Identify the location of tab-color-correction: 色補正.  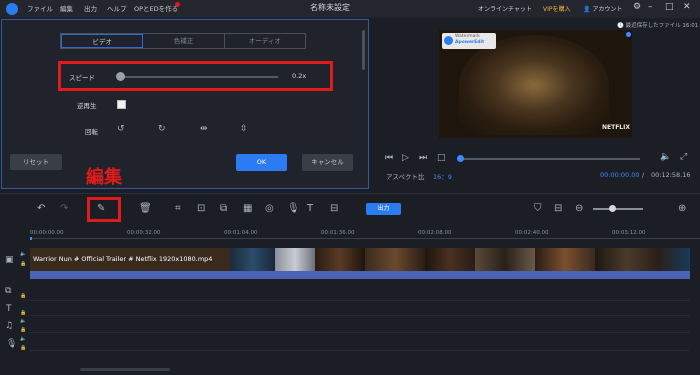
(184, 41).